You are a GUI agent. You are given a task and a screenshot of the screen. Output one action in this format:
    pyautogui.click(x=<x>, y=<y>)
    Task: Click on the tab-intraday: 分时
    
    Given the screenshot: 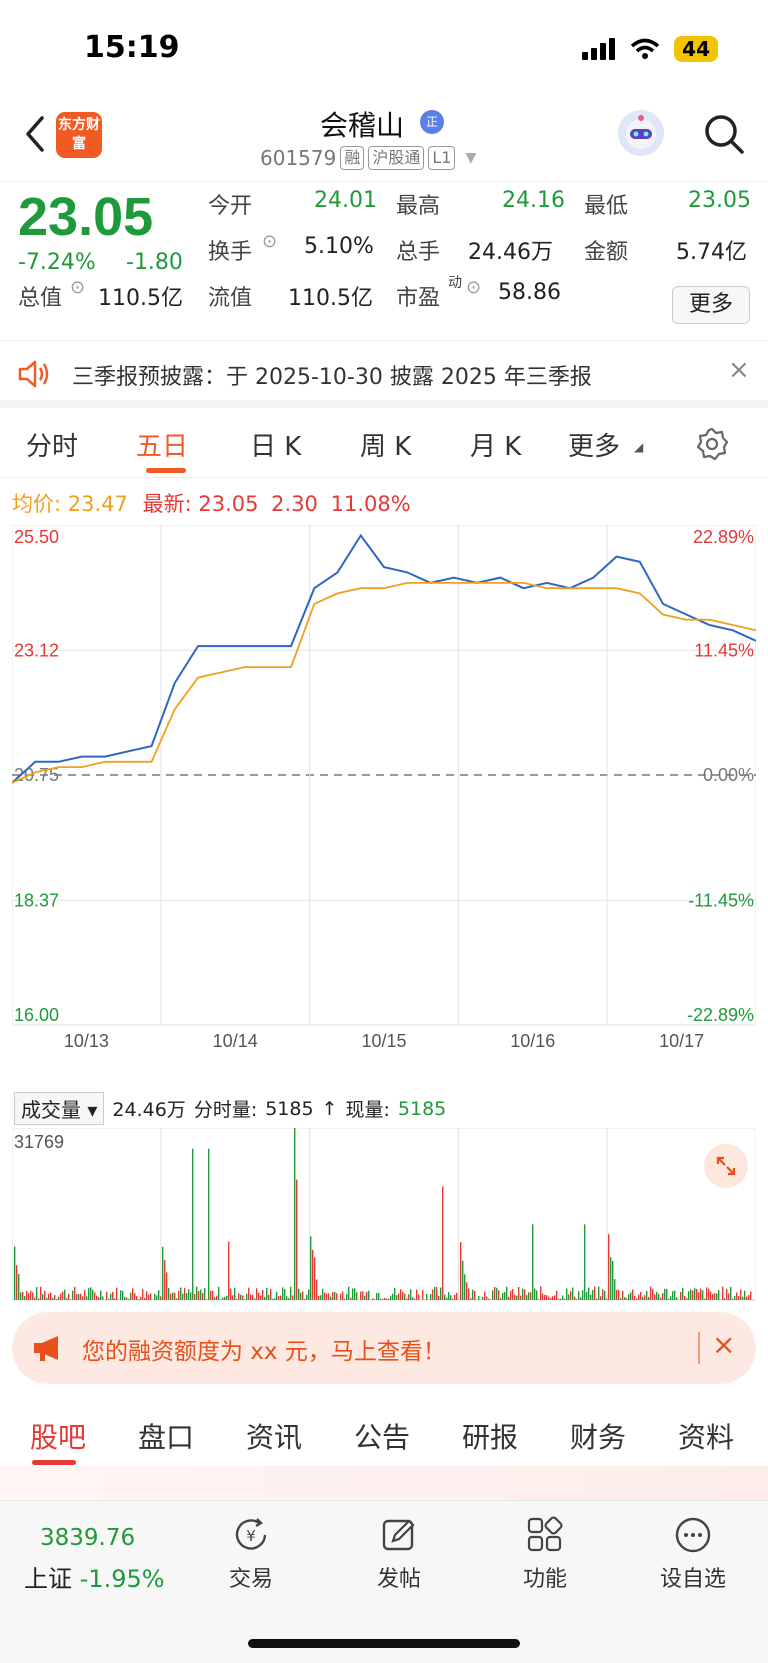 What is the action you would take?
    pyautogui.click(x=52, y=444)
    